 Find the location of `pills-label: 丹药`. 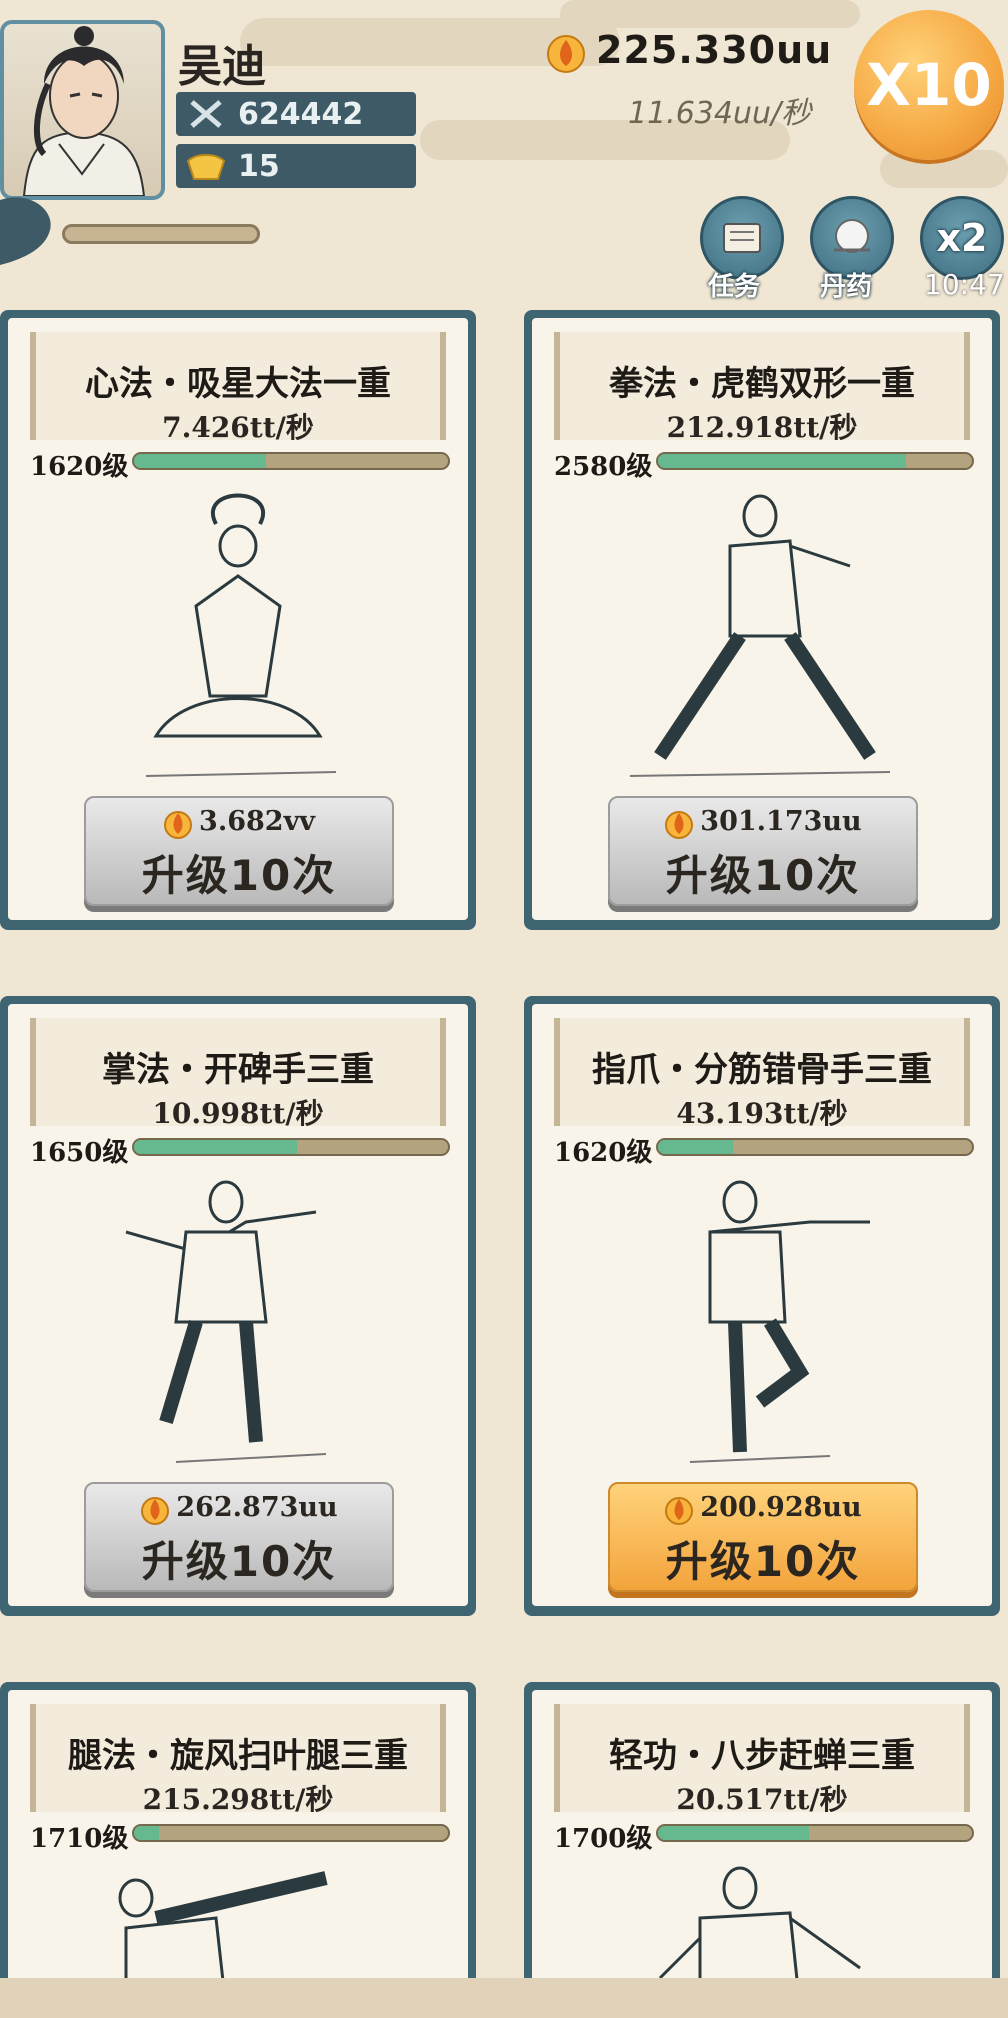

pills-label: 丹药 is located at coordinates (846, 287).